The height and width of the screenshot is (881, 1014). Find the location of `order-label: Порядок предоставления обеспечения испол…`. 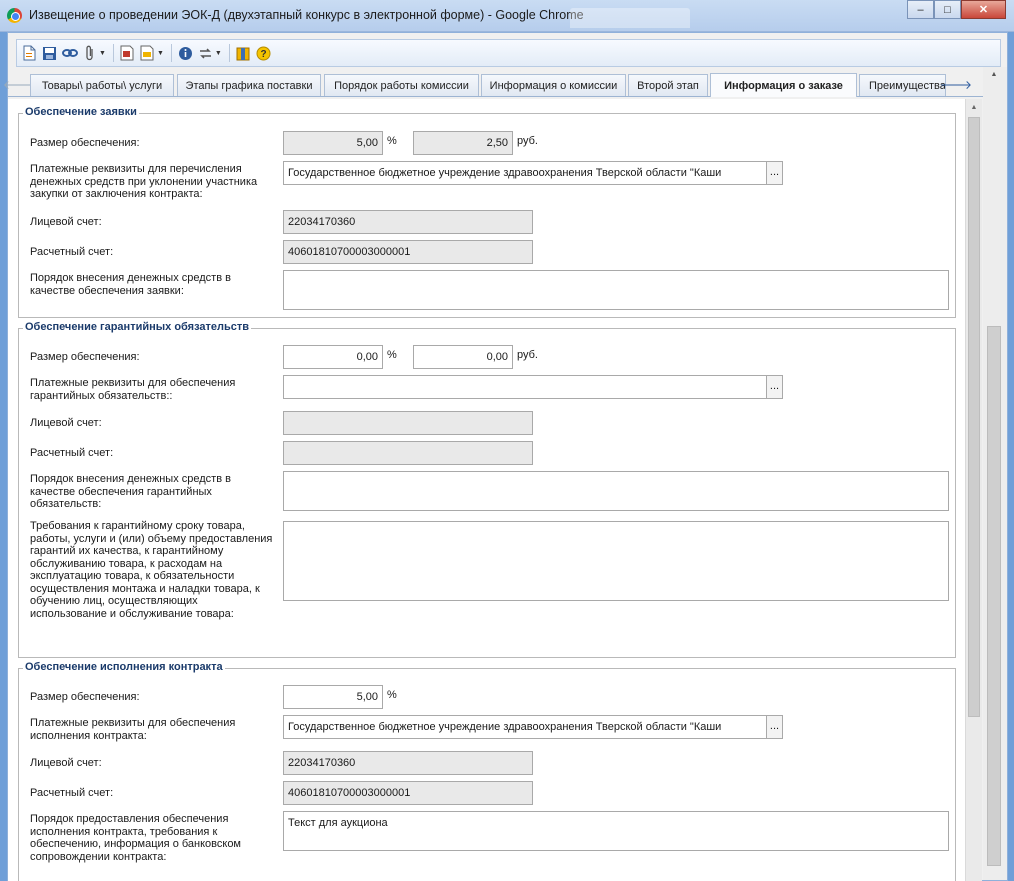

order-label: Порядок предоставления обеспечения испол… is located at coordinates (135, 838).